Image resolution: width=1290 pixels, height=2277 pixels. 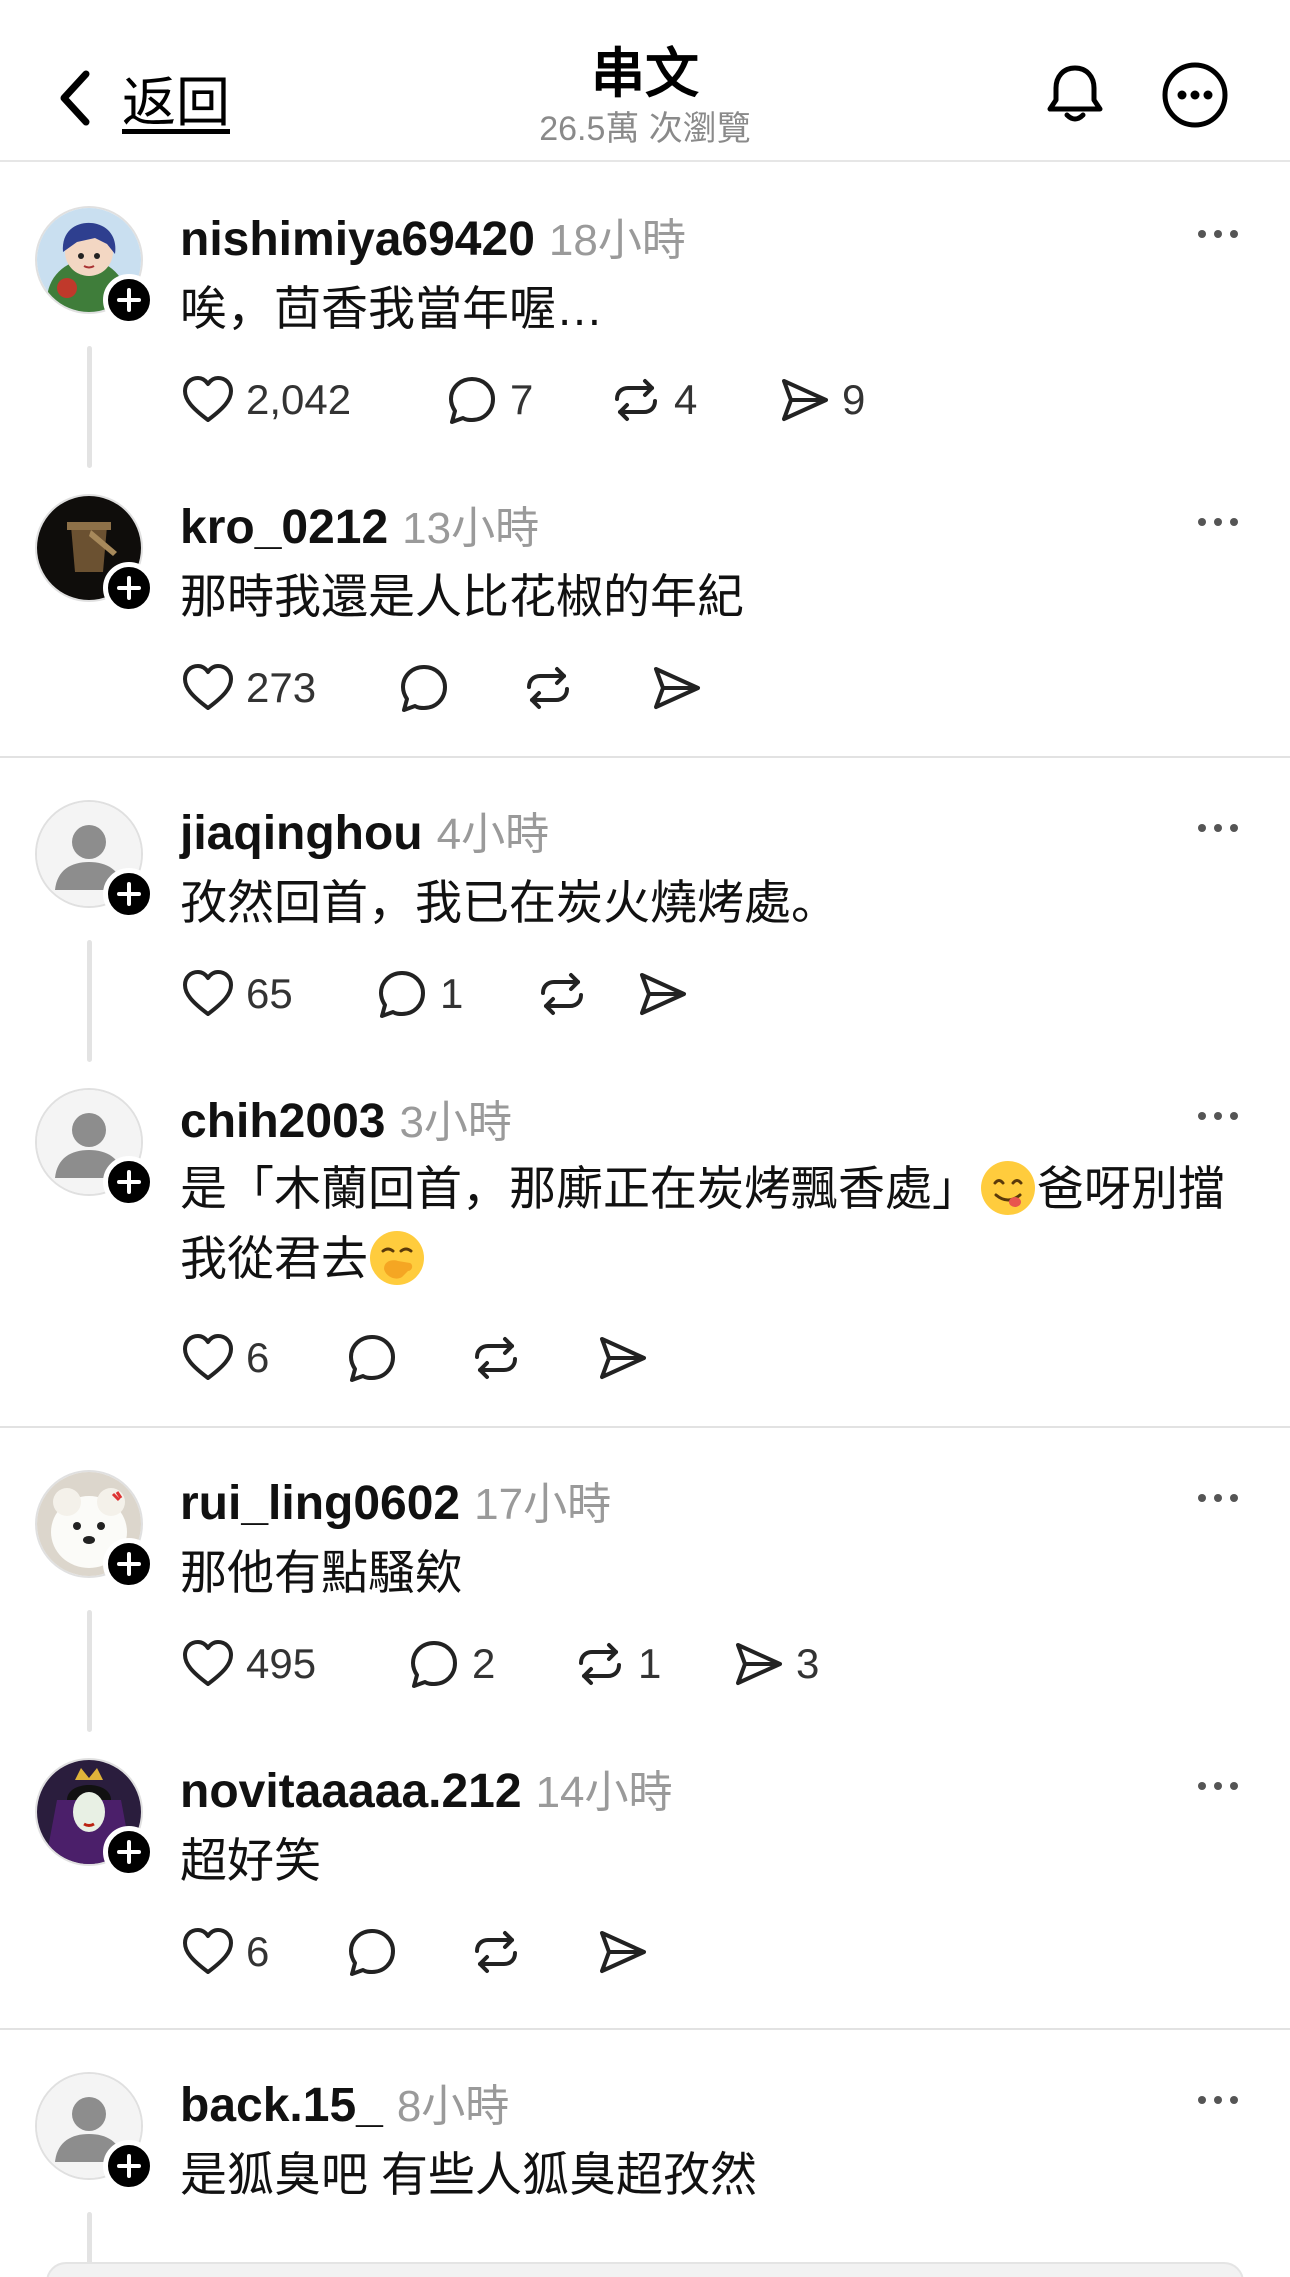 I want to click on top-bar: 返回 串文 26.5萬 次瀏覽, so click(x=645, y=81).